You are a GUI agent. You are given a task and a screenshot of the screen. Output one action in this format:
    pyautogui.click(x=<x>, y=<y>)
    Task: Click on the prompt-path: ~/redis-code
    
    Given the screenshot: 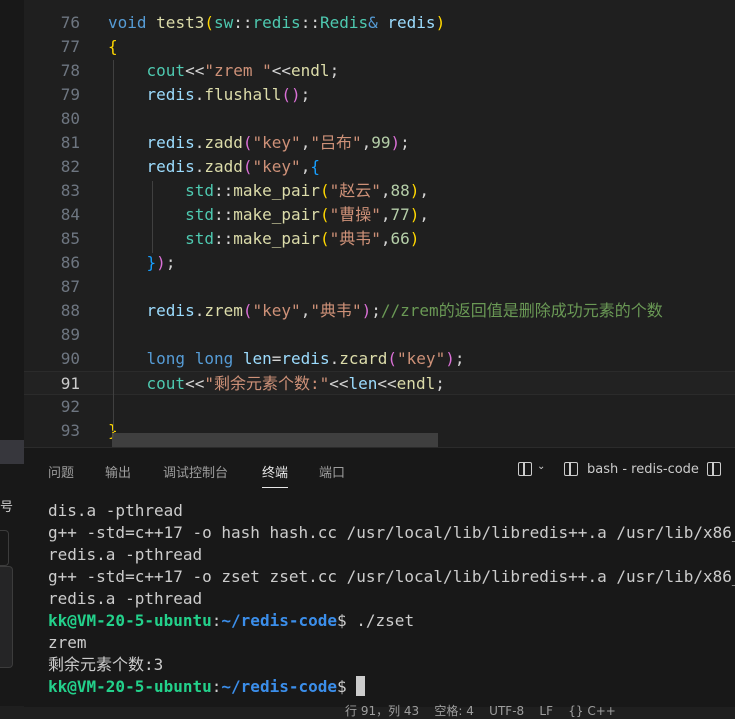 What is the action you would take?
    pyautogui.click(x=279, y=686)
    